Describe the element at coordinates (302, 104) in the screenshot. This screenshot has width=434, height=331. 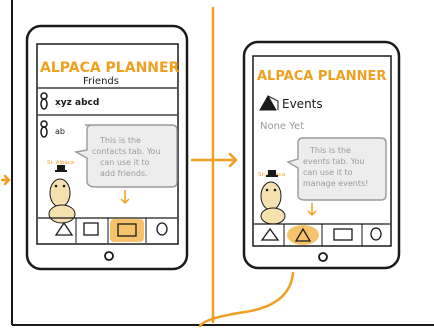
I see `page-title: Events` at that location.